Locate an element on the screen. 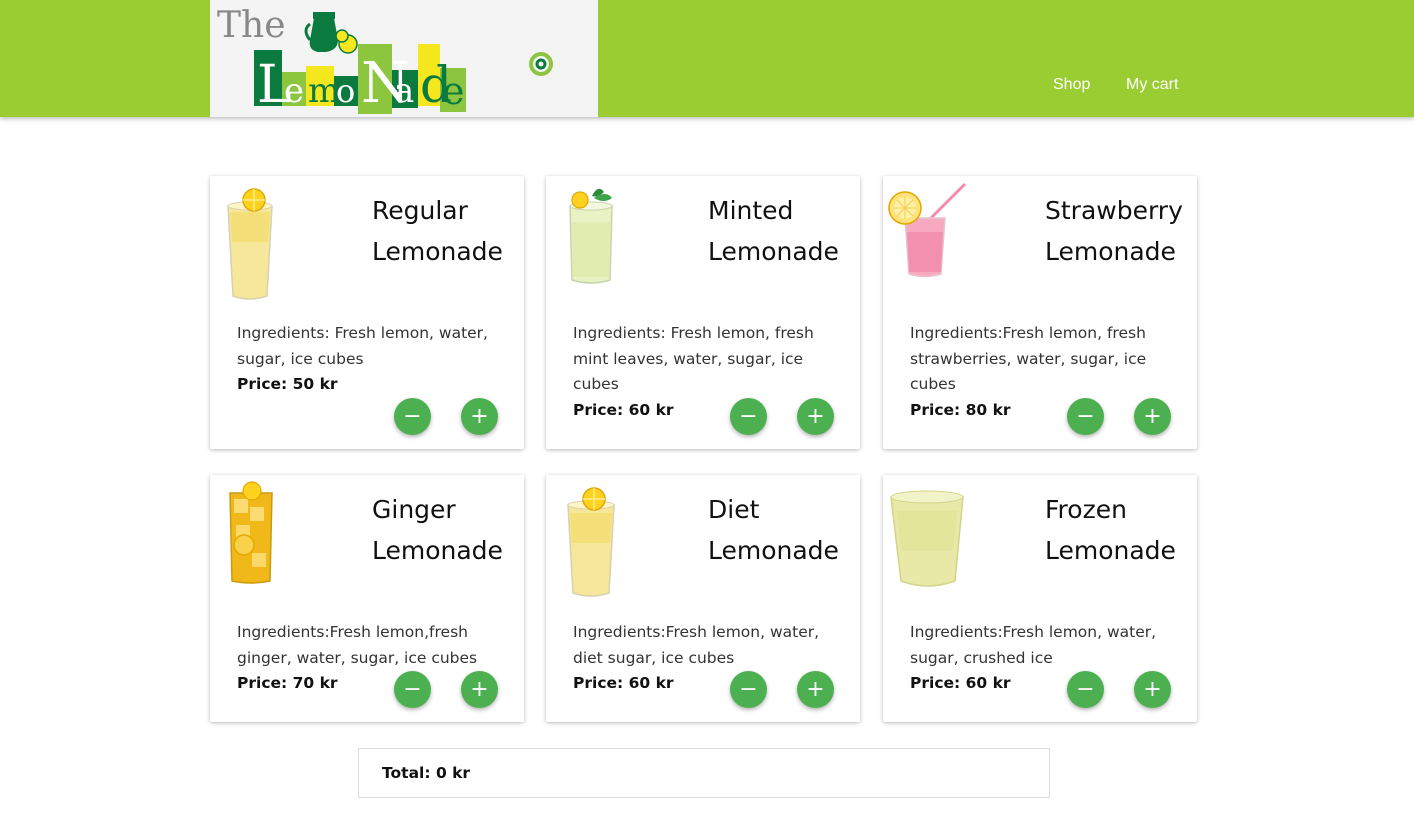  mint-lemonade-glass-icon is located at coordinates (603, 242).